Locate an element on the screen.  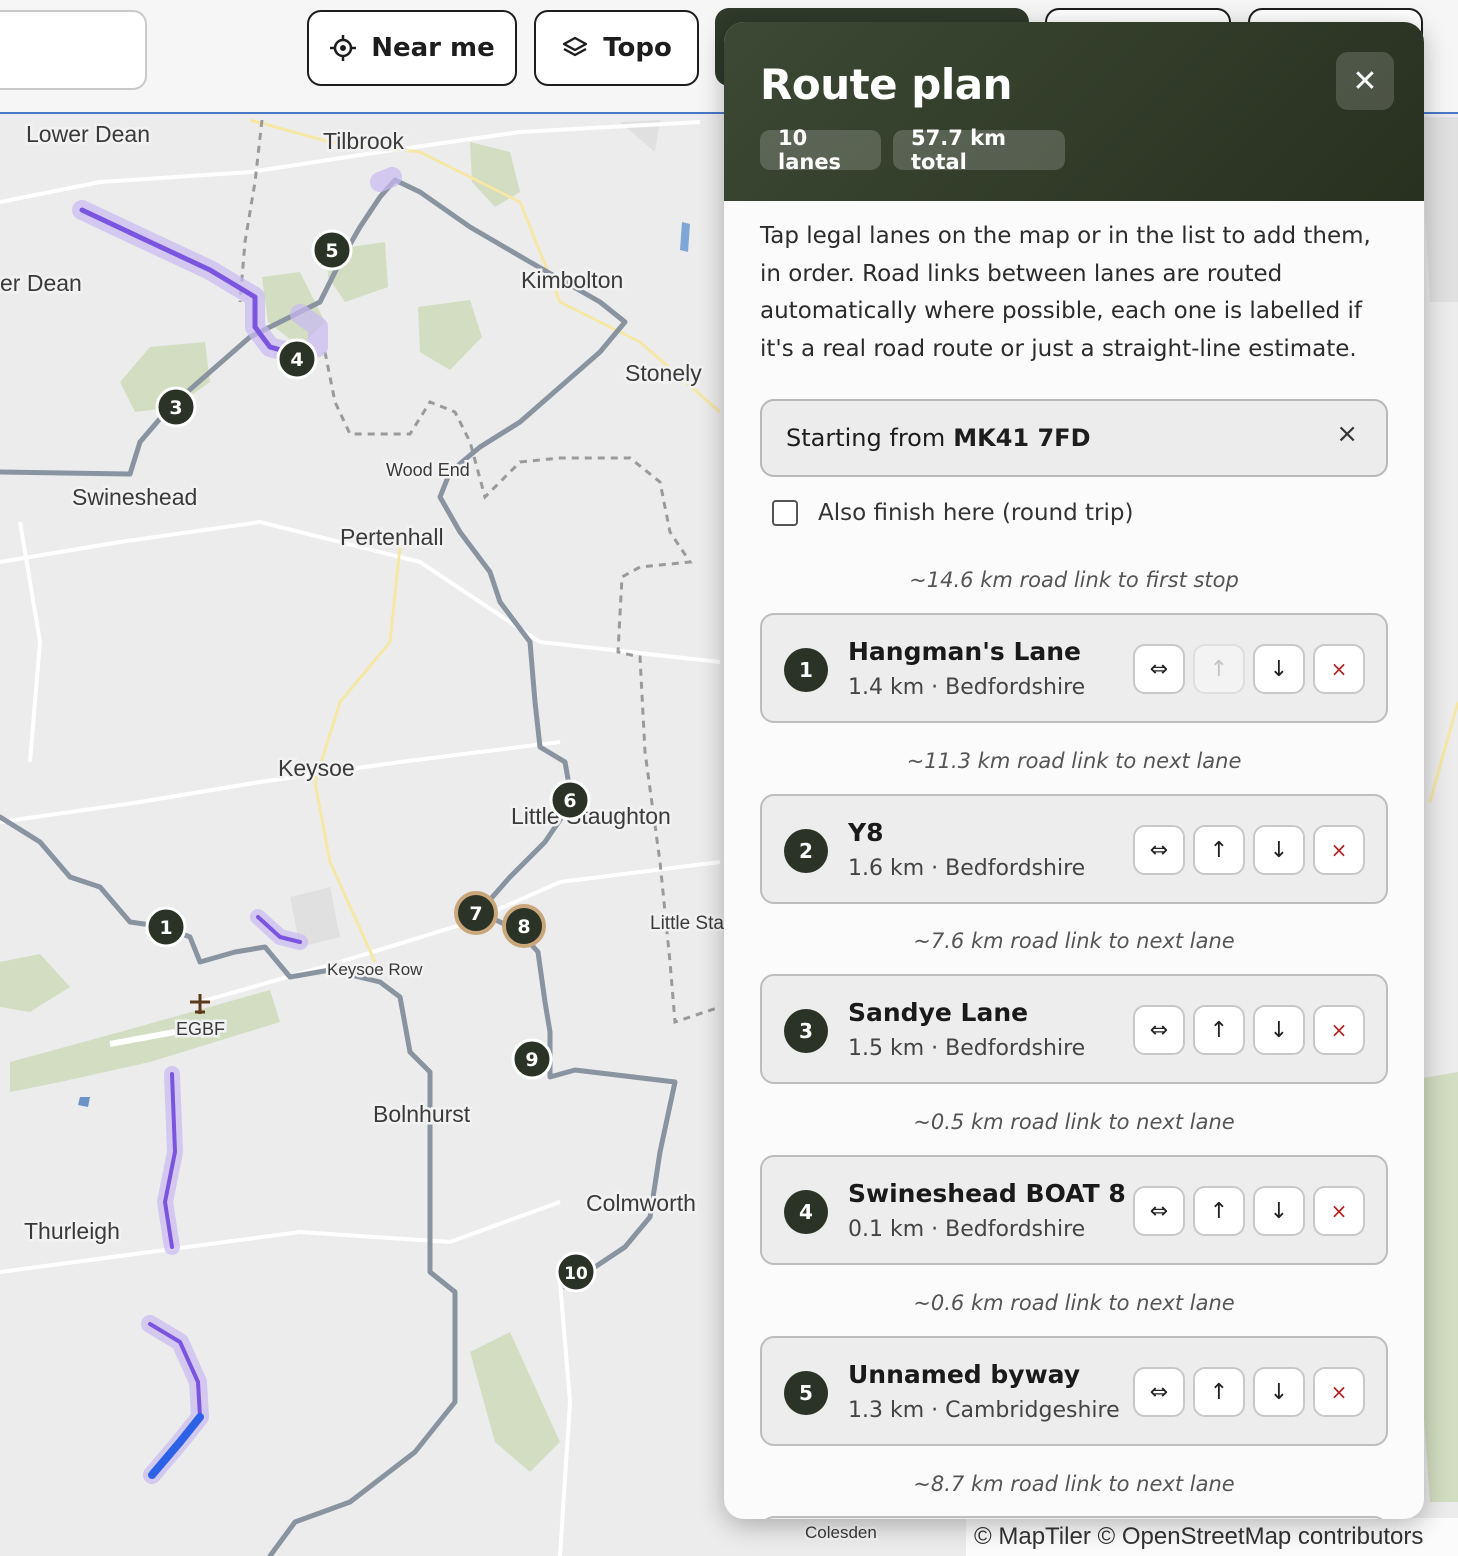
layers-icon is located at coordinates (575, 46).